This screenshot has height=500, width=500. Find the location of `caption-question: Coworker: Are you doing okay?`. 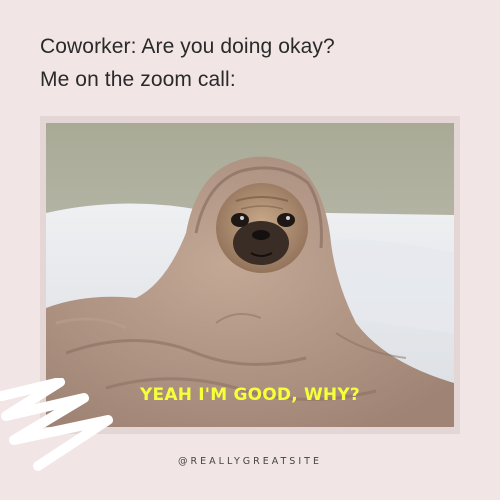

caption-question: Coworker: Are you doing okay? is located at coordinates (187, 46).